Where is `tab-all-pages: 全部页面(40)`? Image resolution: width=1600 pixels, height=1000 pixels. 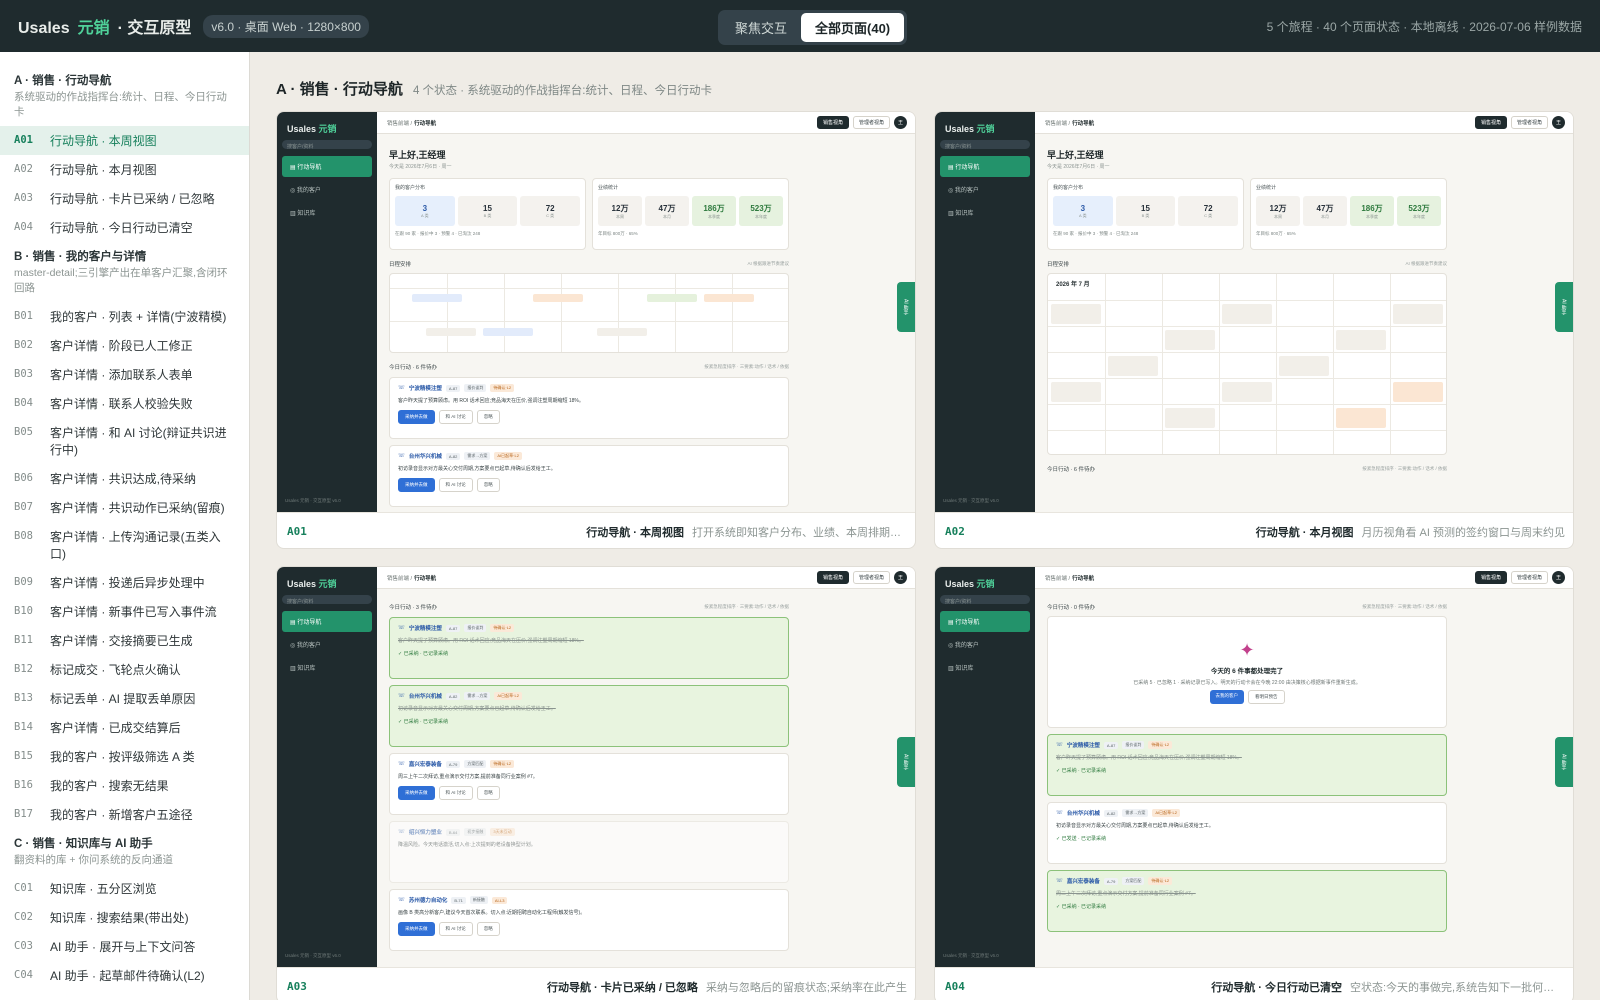
tab-all-pages: 全部页面(40) is located at coordinates (853, 27).